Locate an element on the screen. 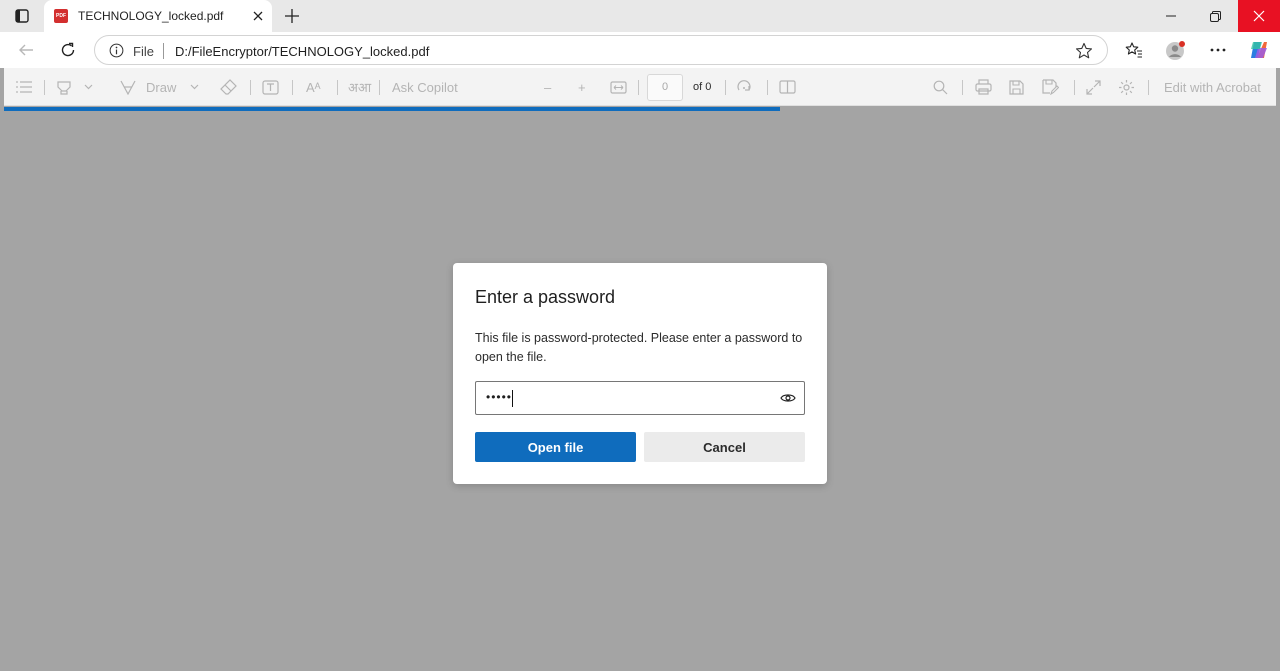 The width and height of the screenshot is (1280, 671). more-menu-button is located at coordinates (1218, 50).